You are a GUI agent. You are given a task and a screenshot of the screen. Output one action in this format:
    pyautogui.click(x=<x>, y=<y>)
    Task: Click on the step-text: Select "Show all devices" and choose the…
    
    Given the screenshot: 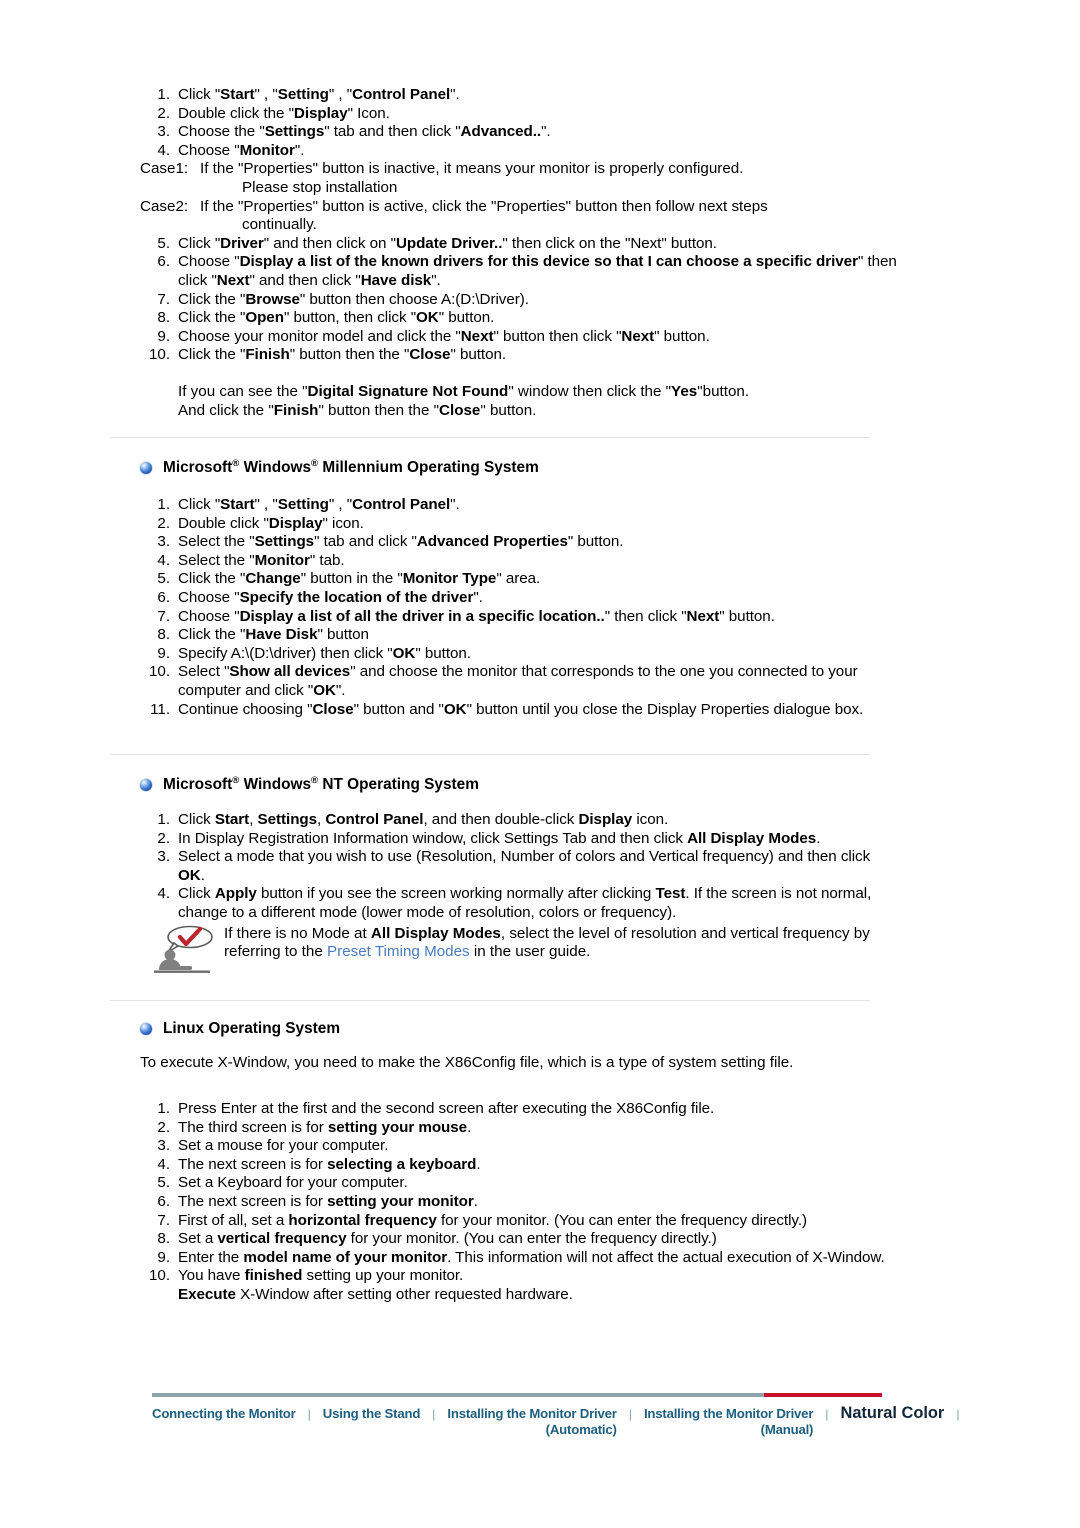 What is the action you would take?
    pyautogui.click(x=518, y=681)
    